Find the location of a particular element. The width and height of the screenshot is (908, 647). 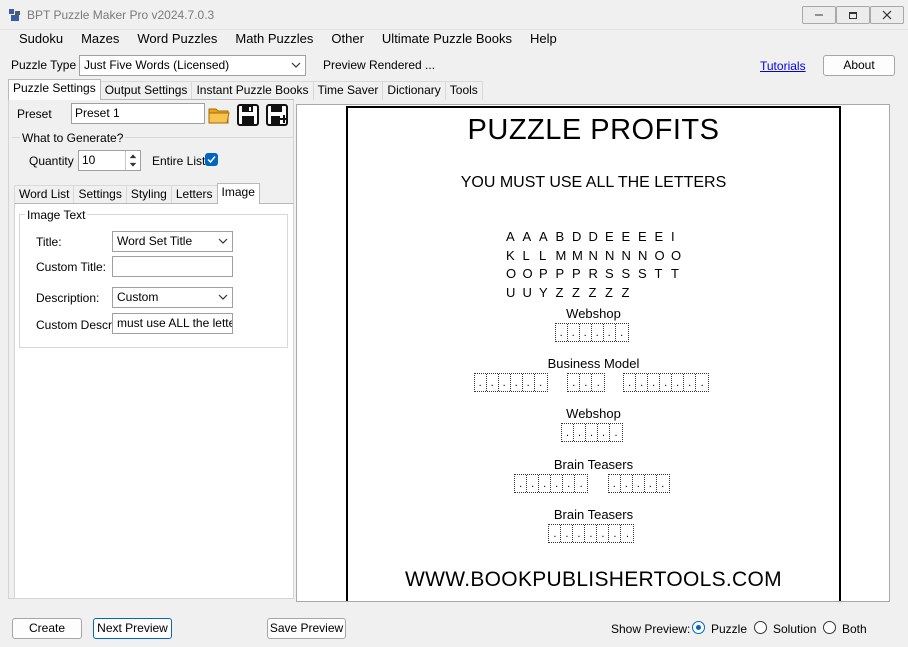

show-solution-label: Solution is located at coordinates (794, 629).